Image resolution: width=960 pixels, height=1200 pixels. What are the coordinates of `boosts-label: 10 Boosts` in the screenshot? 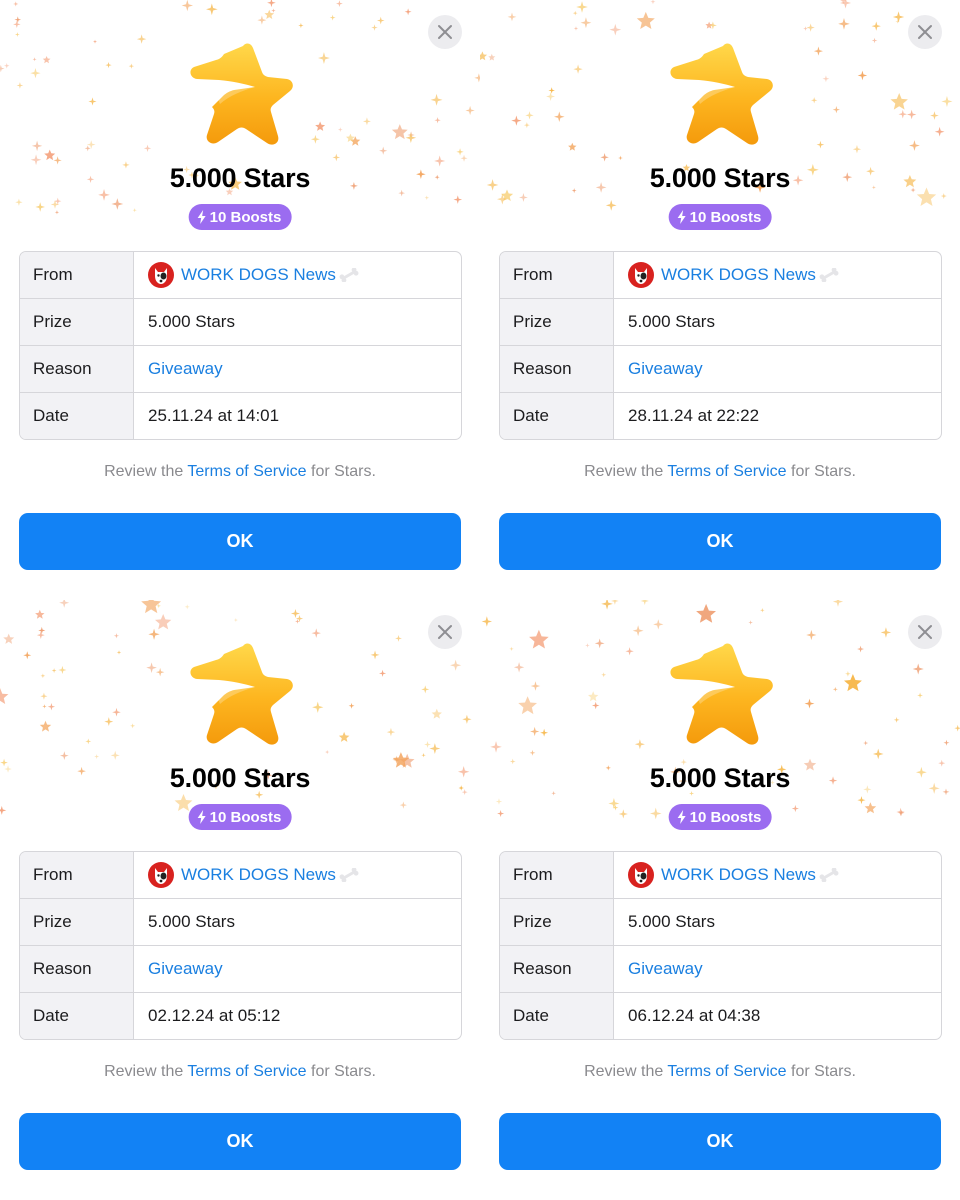 It's located at (725, 817).